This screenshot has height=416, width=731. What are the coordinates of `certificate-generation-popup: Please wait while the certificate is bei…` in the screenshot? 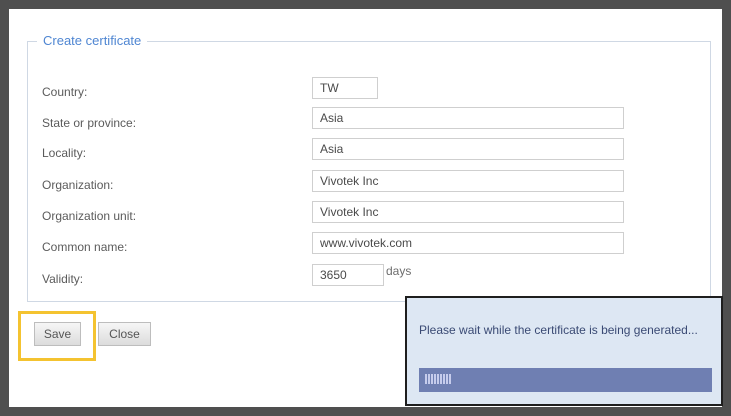 It's located at (564, 351).